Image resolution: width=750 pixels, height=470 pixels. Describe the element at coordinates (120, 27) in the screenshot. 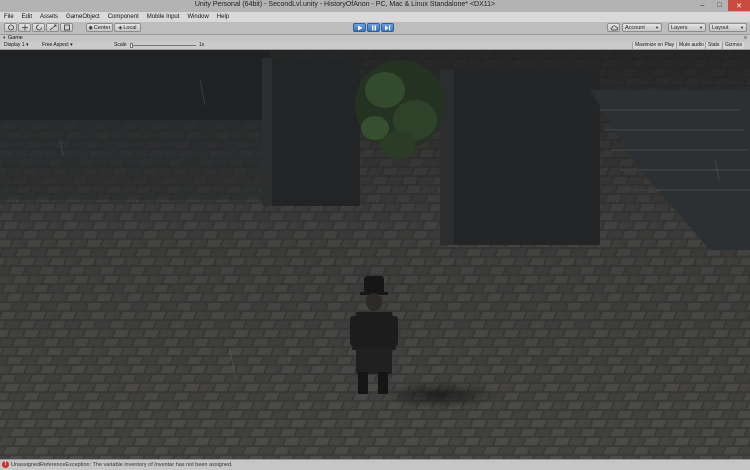

I see `local-icon: ◈` at that location.